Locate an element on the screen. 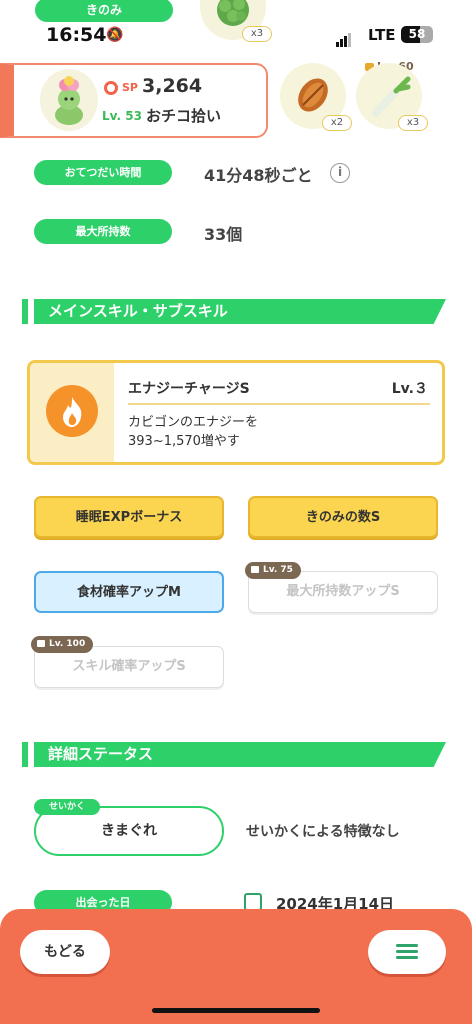 The height and width of the screenshot is (1024, 472). subskill-lock-tag-100: Lv. 100 is located at coordinates (62, 644).